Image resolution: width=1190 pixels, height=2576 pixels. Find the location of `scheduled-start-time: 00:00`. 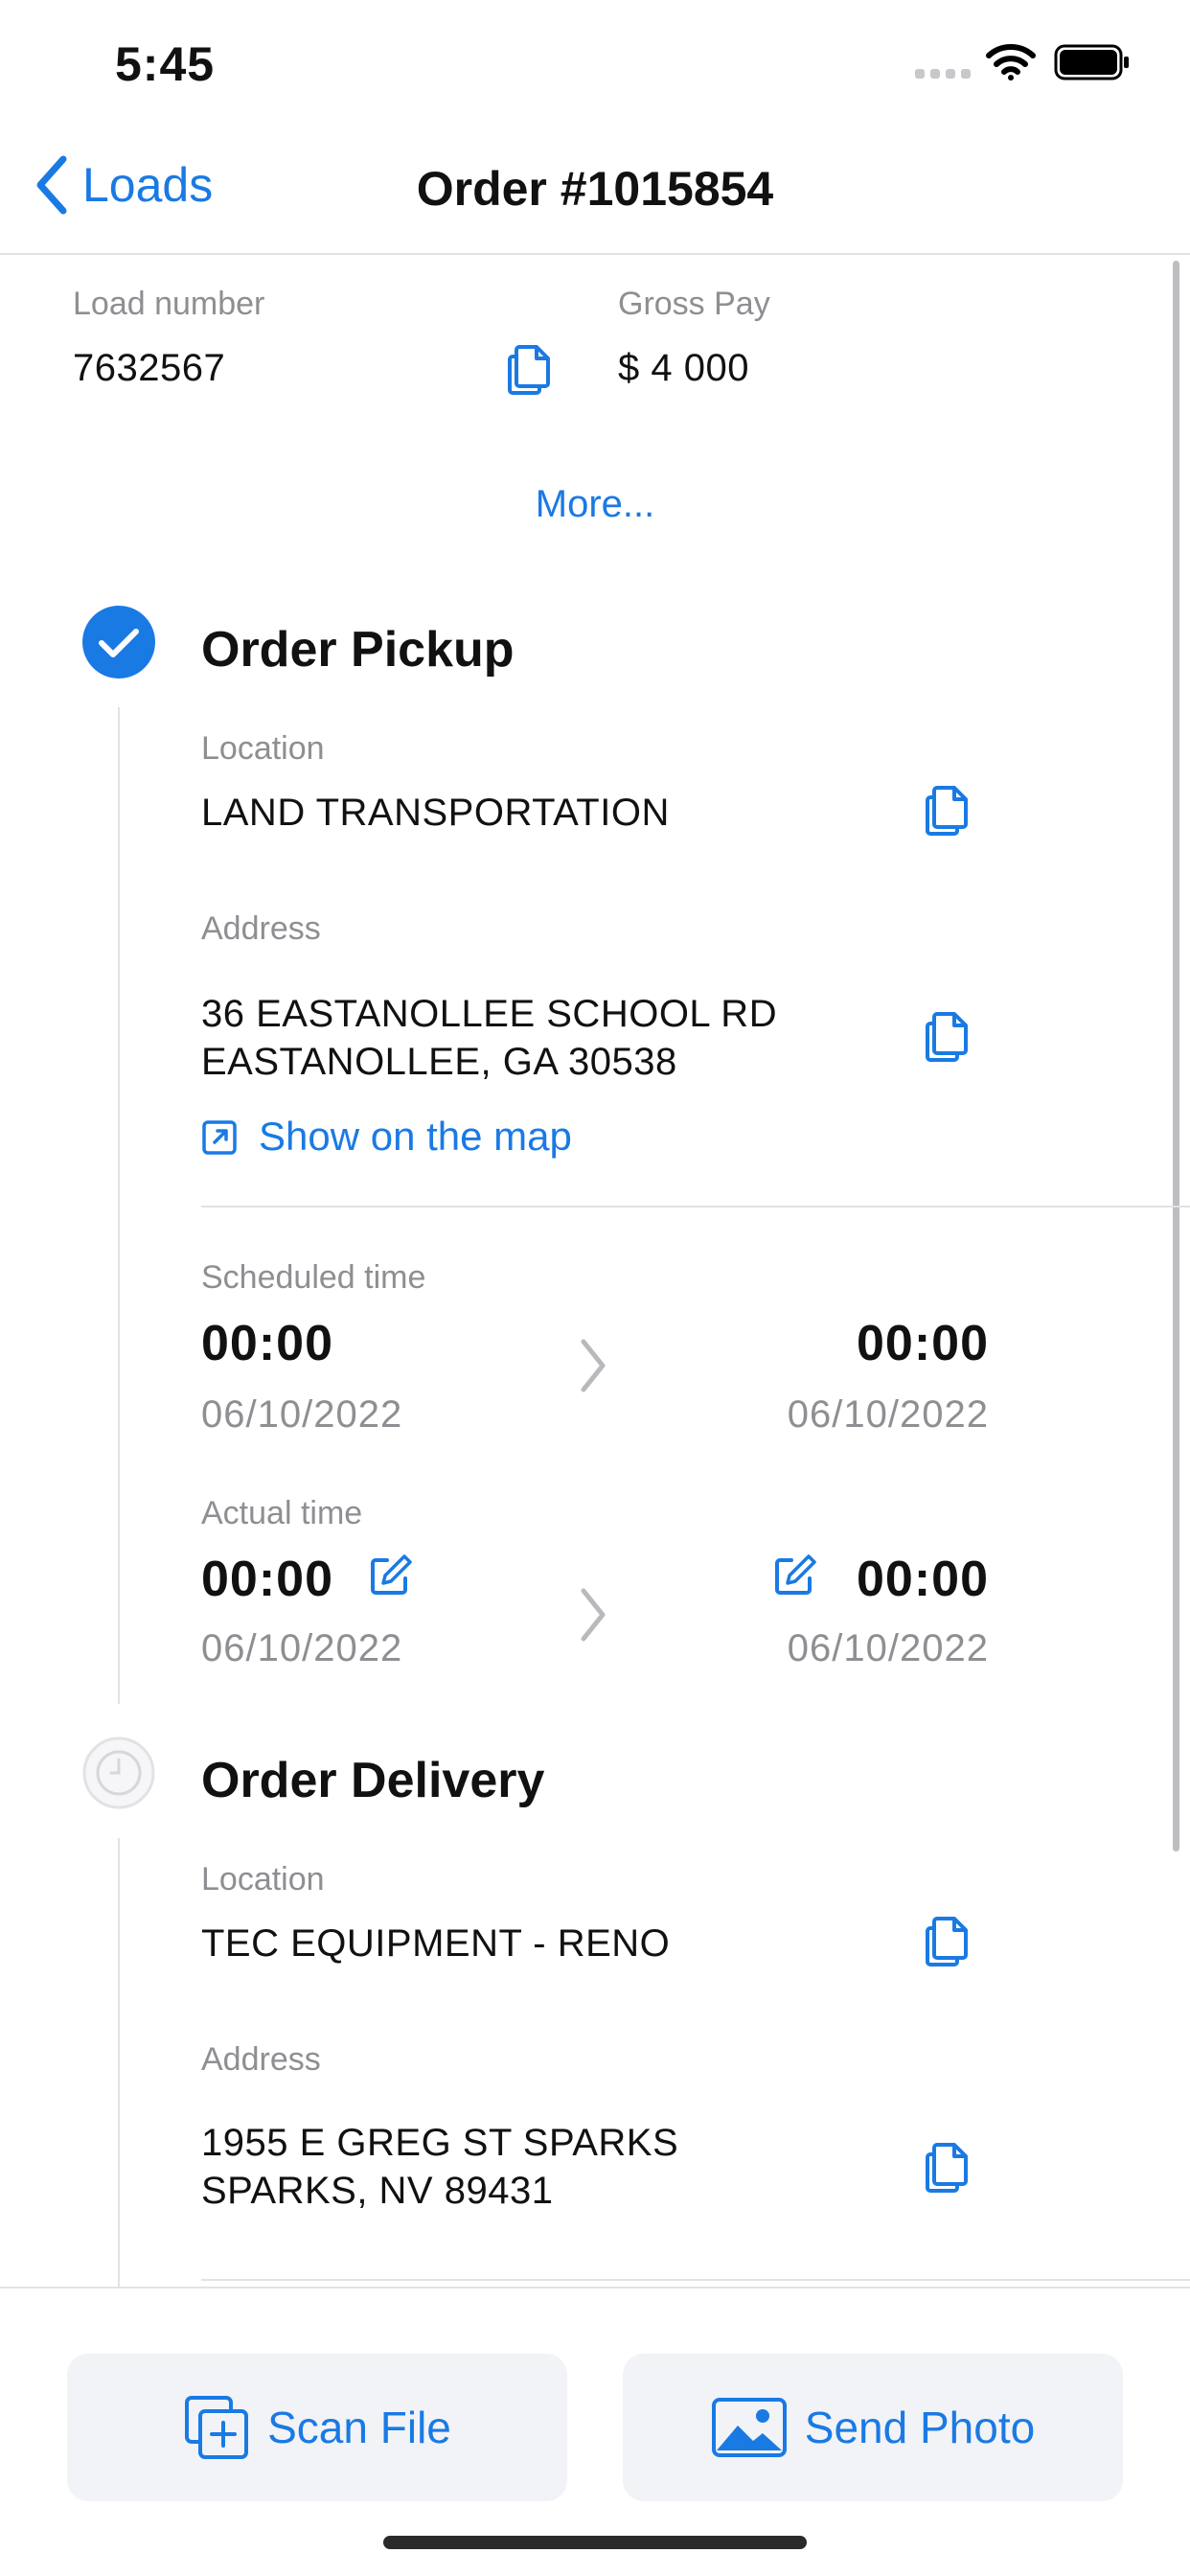

scheduled-start-time: 00:00 is located at coordinates (267, 1343).